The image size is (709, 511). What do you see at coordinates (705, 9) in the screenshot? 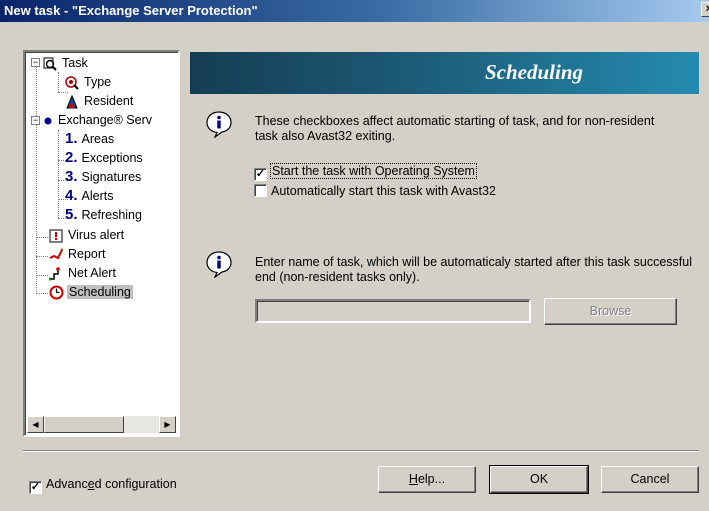
I see `close-button: ×` at bounding box center [705, 9].